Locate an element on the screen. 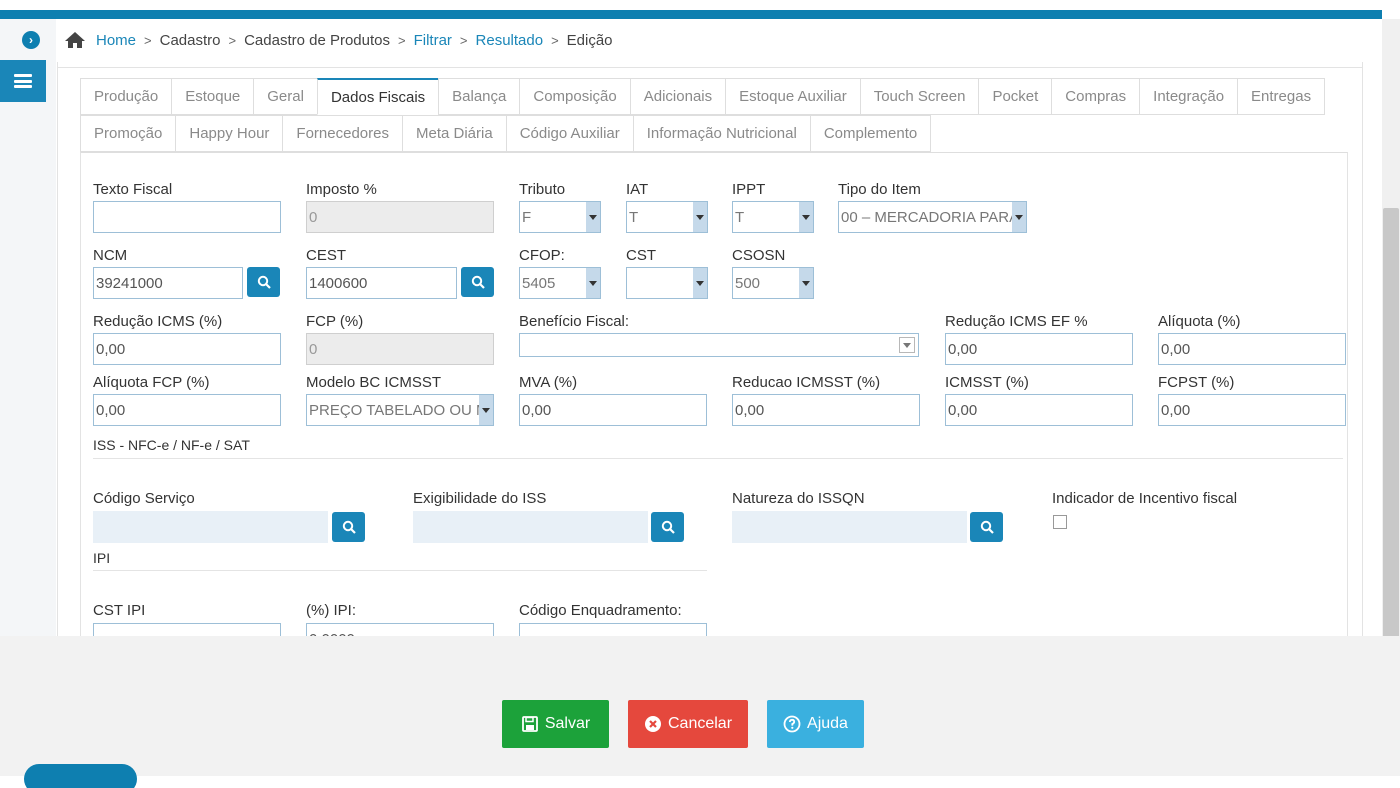  iat-select: T is located at coordinates (667, 217).